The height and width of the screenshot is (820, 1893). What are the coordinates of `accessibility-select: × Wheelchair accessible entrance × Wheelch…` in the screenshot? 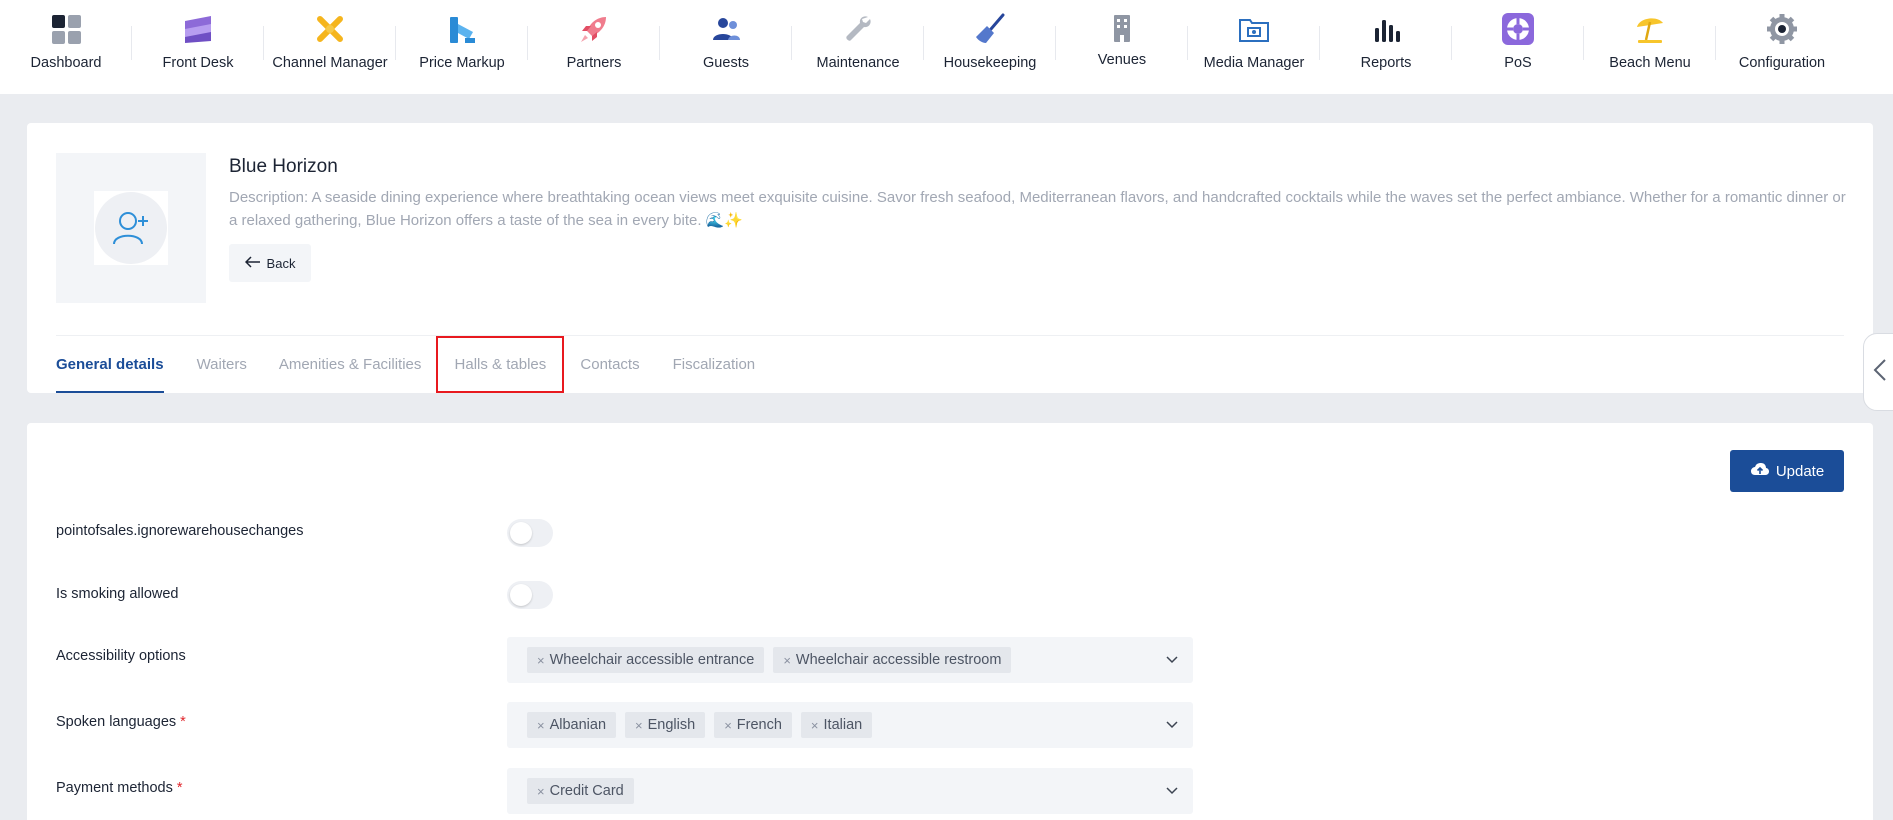 It's located at (850, 660).